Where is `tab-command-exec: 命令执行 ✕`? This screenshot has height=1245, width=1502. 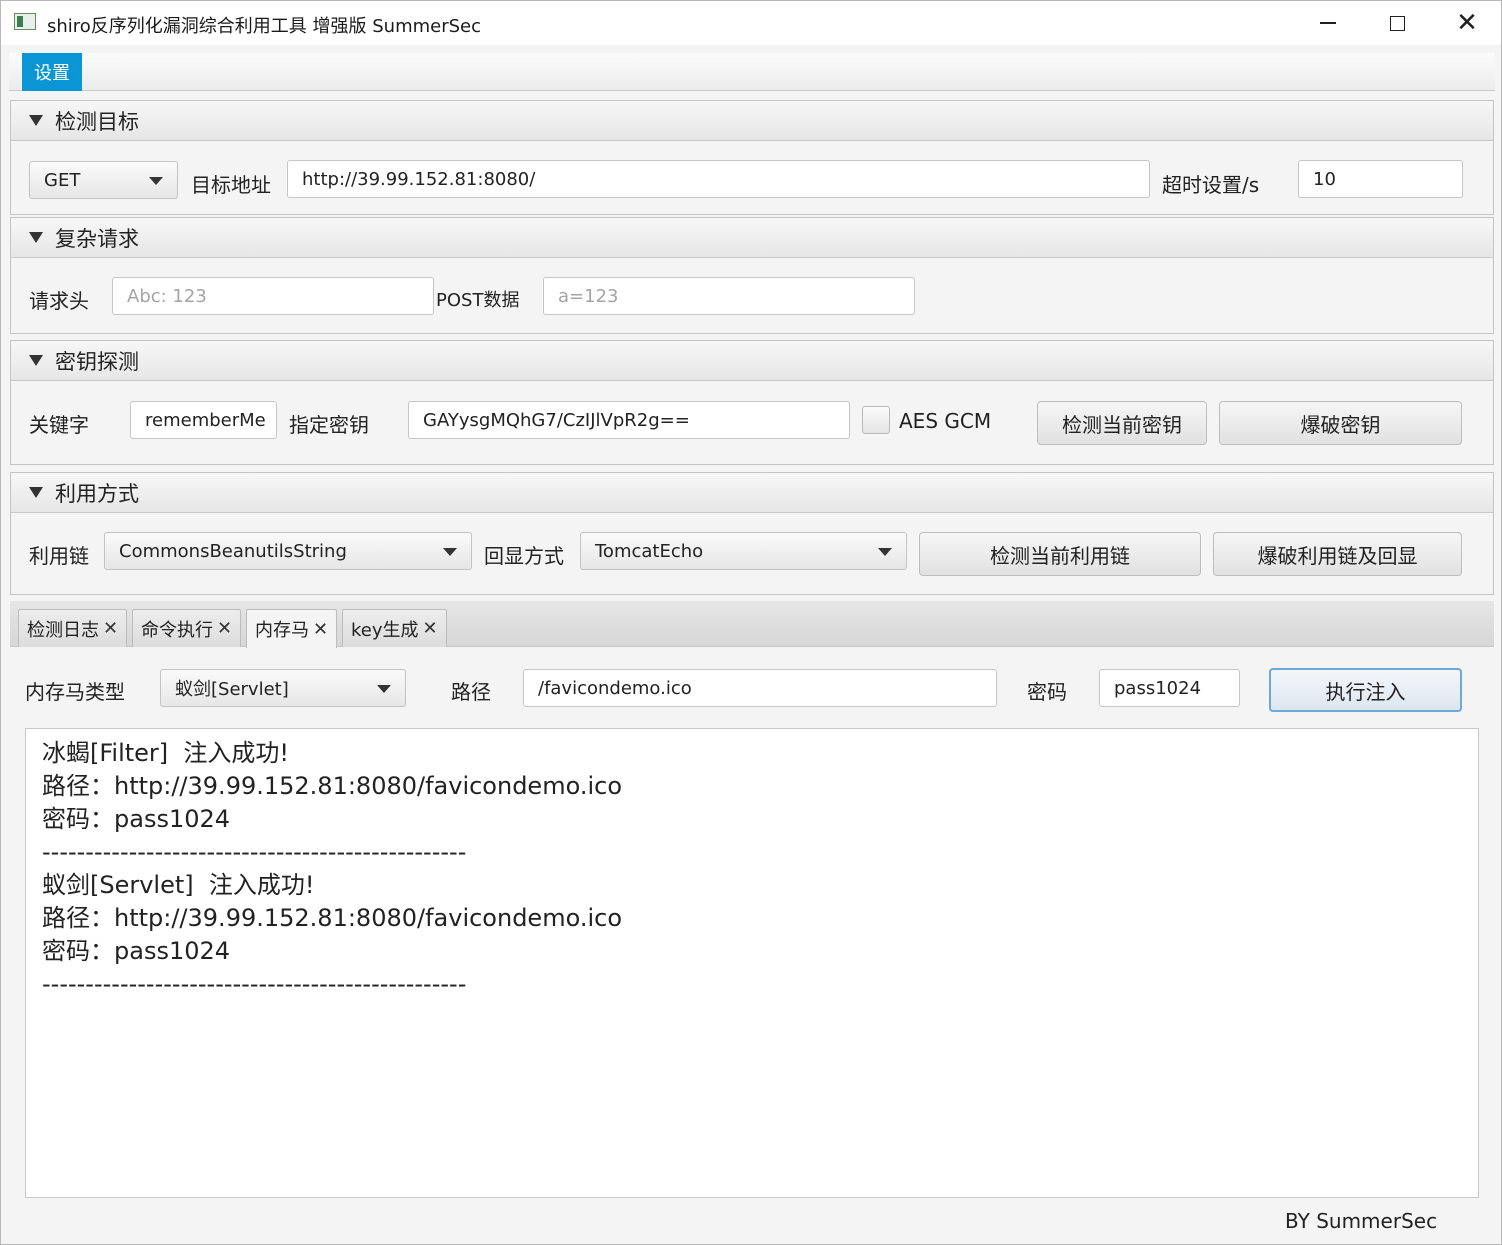
tab-command-exec: 命令执行 ✕ is located at coordinates (187, 628).